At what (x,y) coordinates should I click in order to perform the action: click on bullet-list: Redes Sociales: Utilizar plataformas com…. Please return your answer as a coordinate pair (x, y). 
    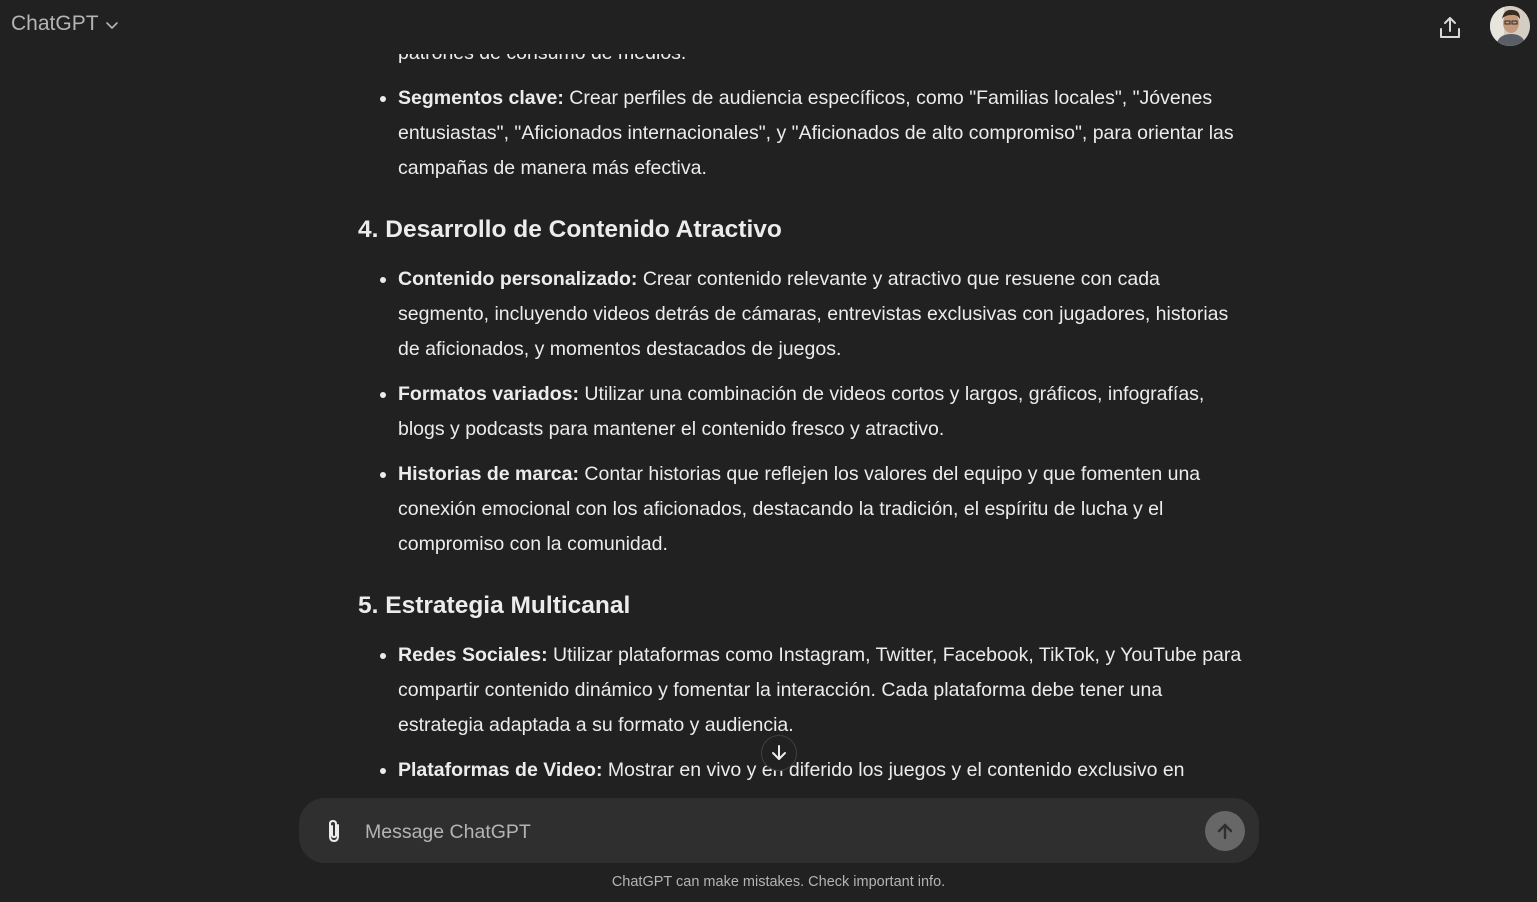
    Looking at the image, I should click on (803, 719).